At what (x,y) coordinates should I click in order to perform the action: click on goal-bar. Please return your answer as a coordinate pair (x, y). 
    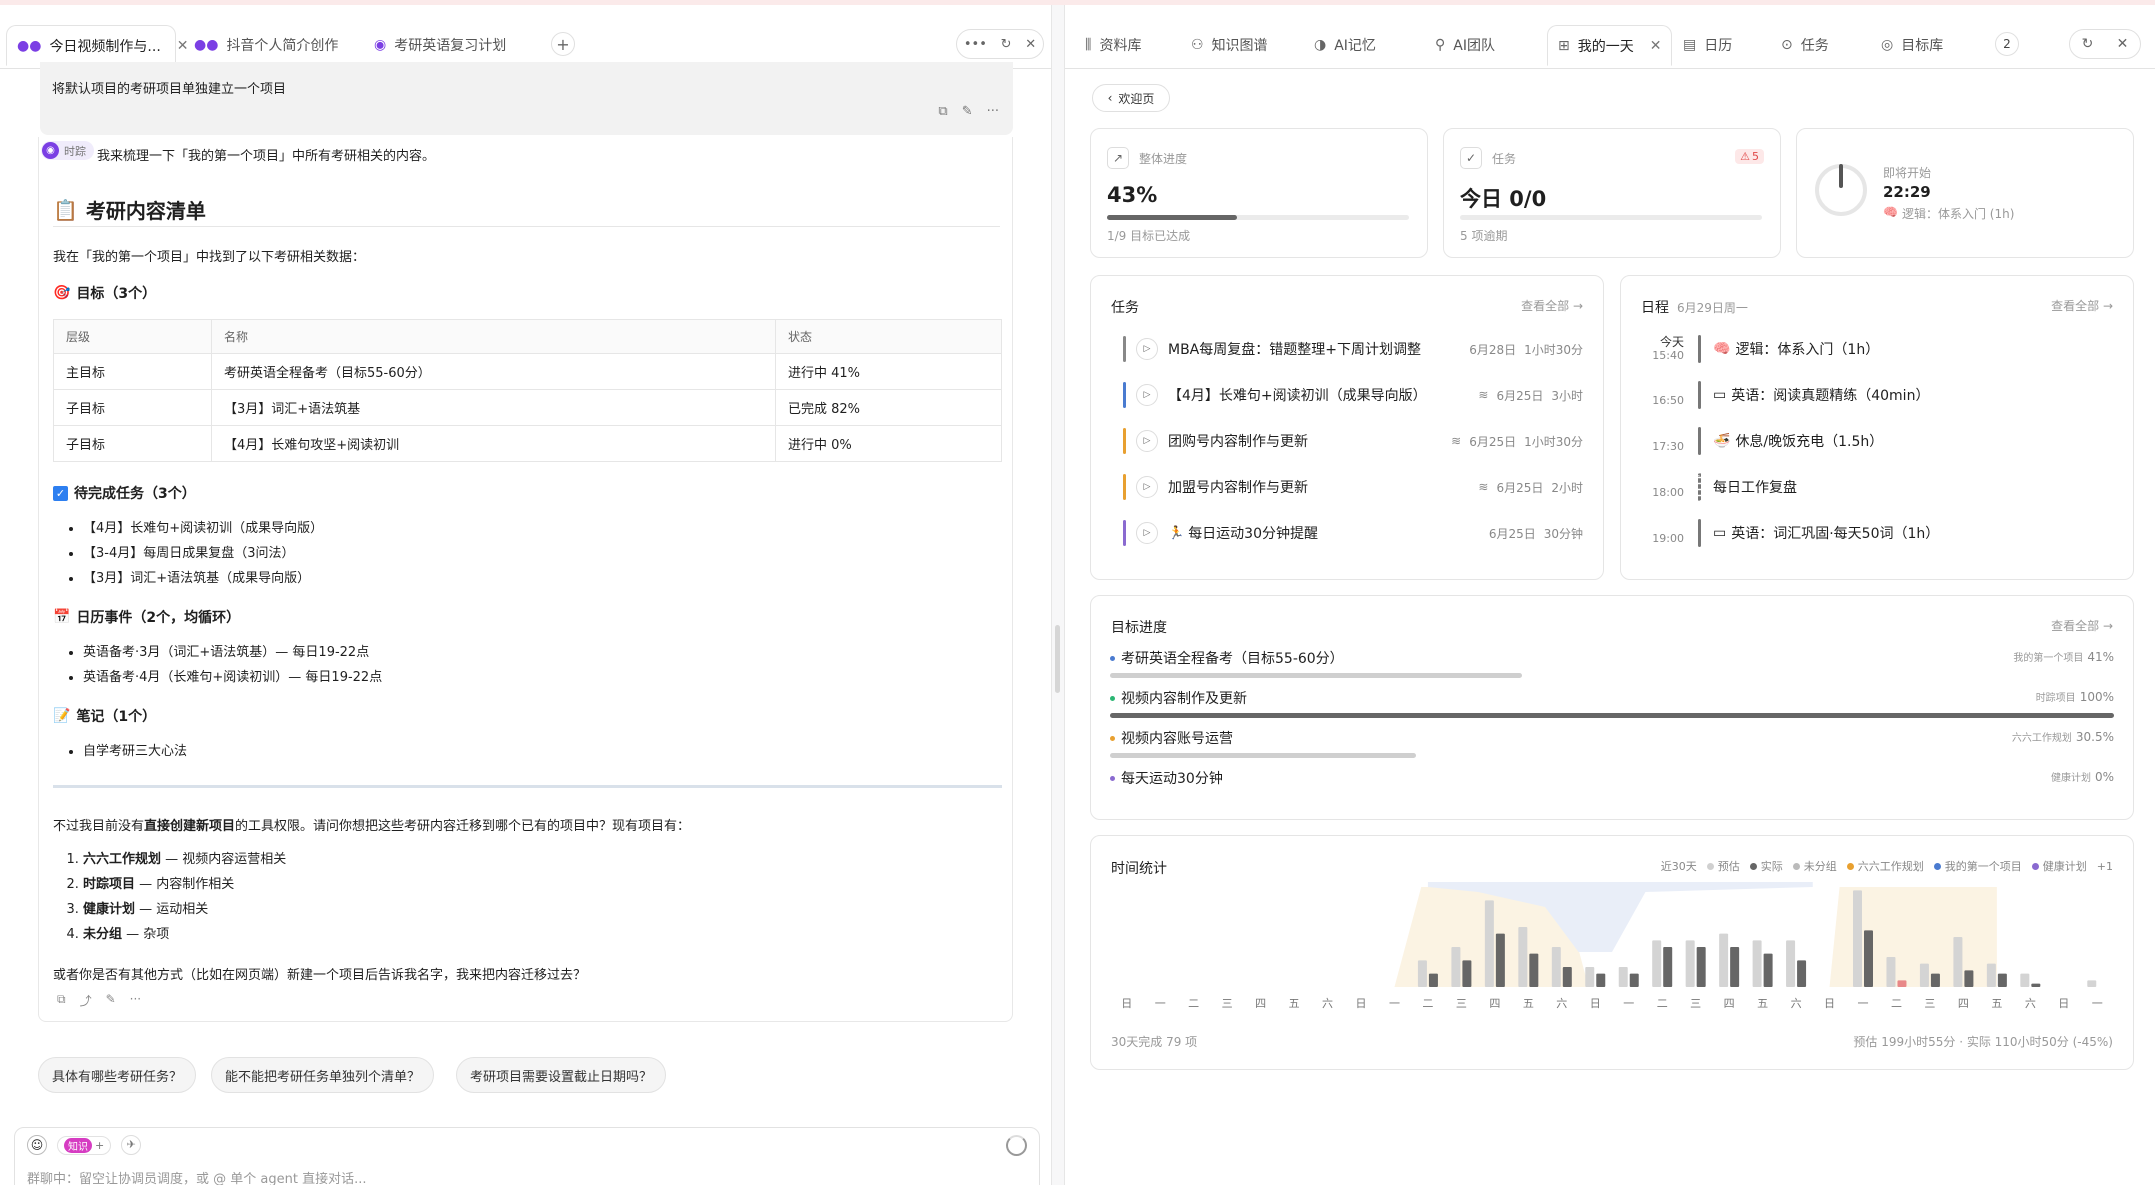
    Looking at the image, I should click on (1612, 795).